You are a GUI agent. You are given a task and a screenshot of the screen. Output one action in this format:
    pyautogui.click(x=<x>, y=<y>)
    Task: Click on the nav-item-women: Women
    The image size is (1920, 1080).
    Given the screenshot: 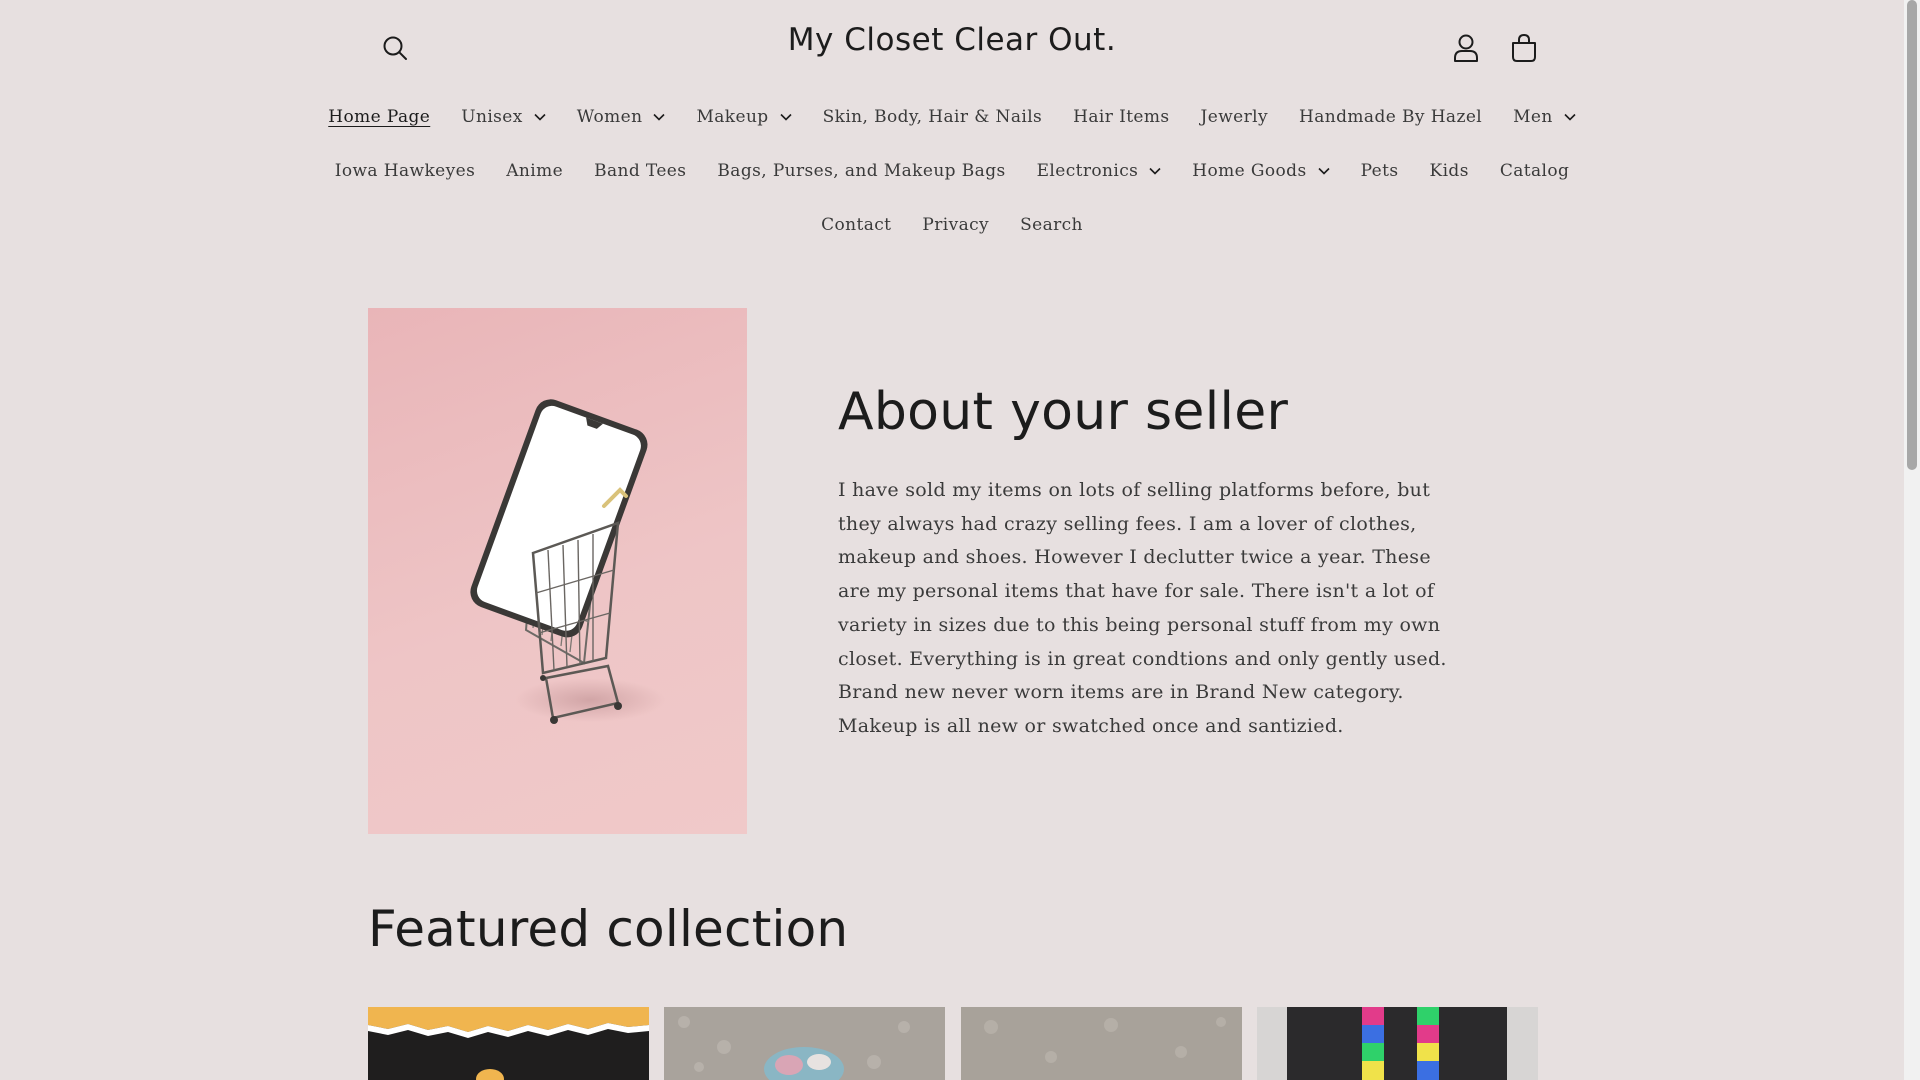 What is the action you would take?
    pyautogui.click(x=621, y=117)
    